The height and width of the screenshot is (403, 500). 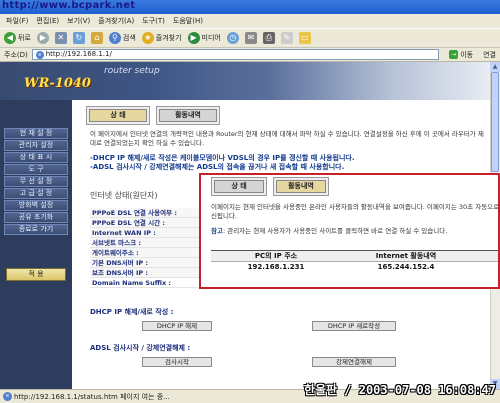 I want to click on page-icon: e, so click(x=39, y=54).